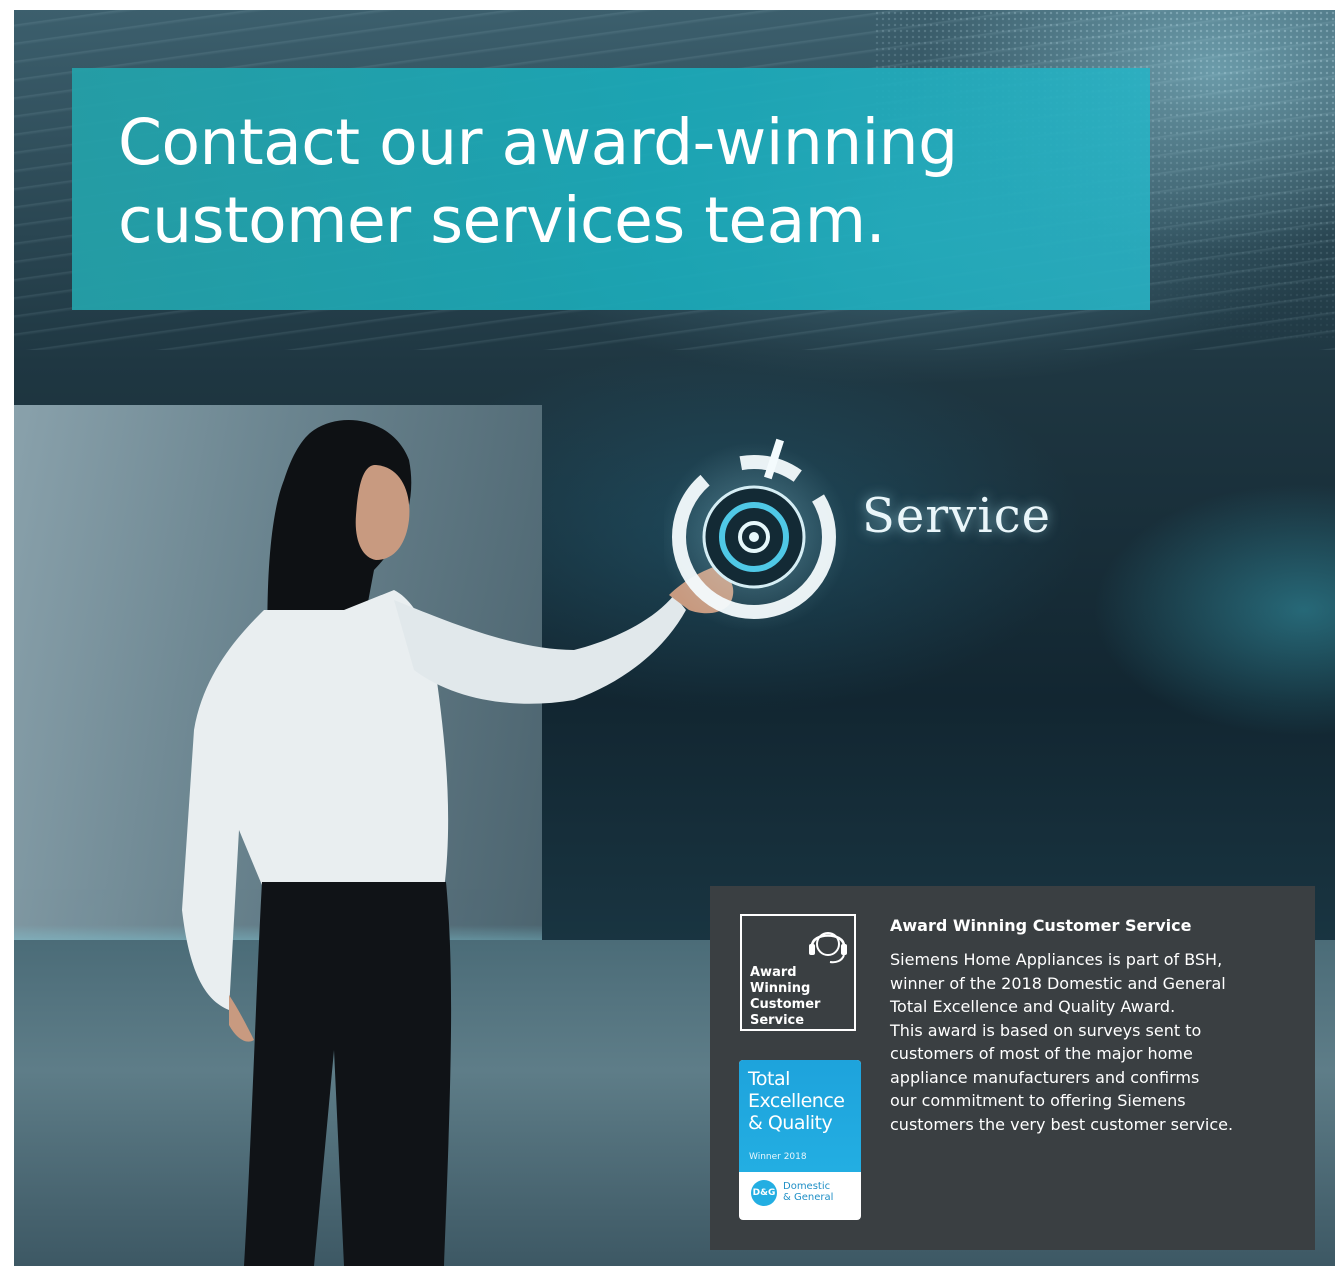 The width and height of the screenshot is (1335, 1271). I want to click on badge-line: Winning, so click(780, 988).